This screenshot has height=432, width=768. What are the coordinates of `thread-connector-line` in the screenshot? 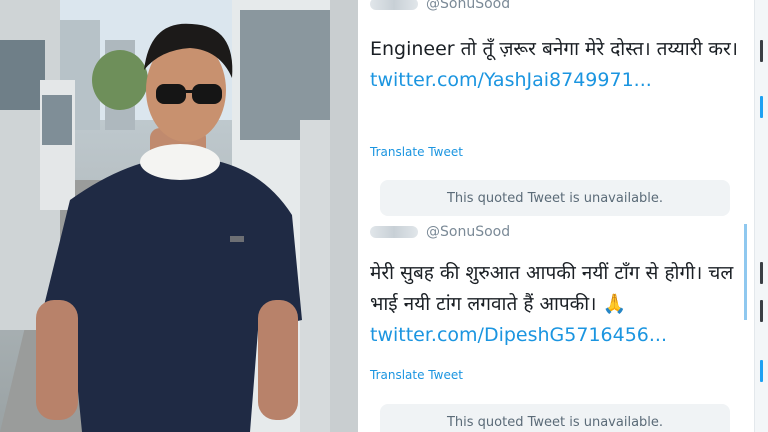 It's located at (745, 272).